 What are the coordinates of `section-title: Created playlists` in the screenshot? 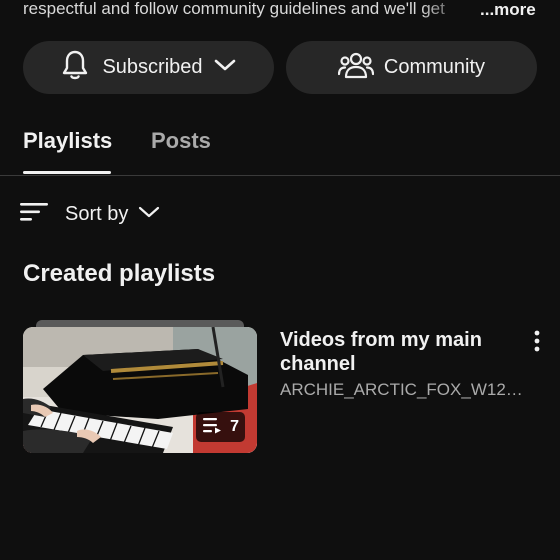 It's located at (119, 273).